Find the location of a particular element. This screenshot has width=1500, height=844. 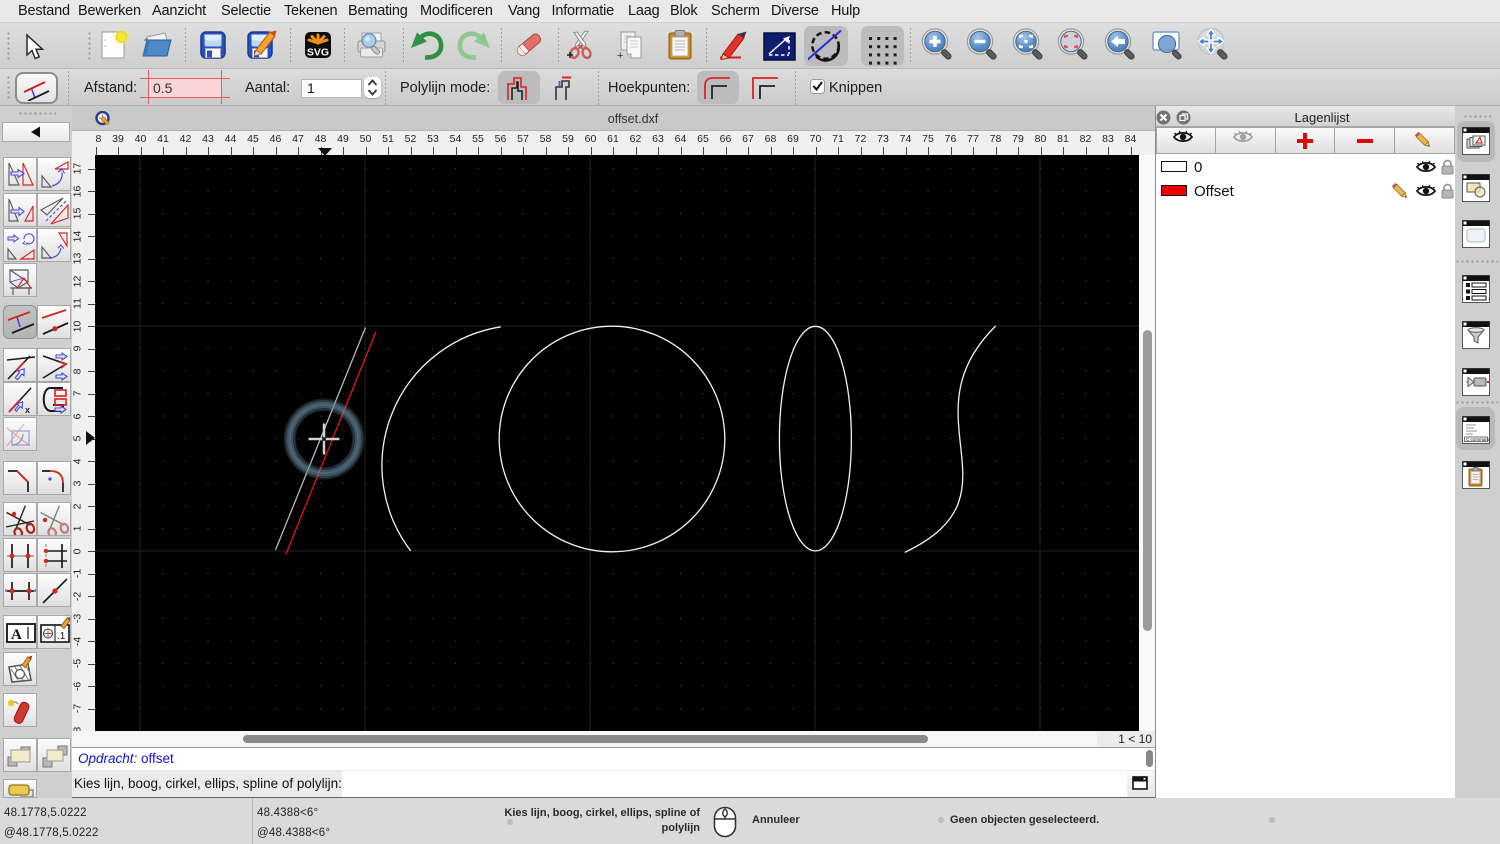

svg-text: x is located at coordinates (27, 410).